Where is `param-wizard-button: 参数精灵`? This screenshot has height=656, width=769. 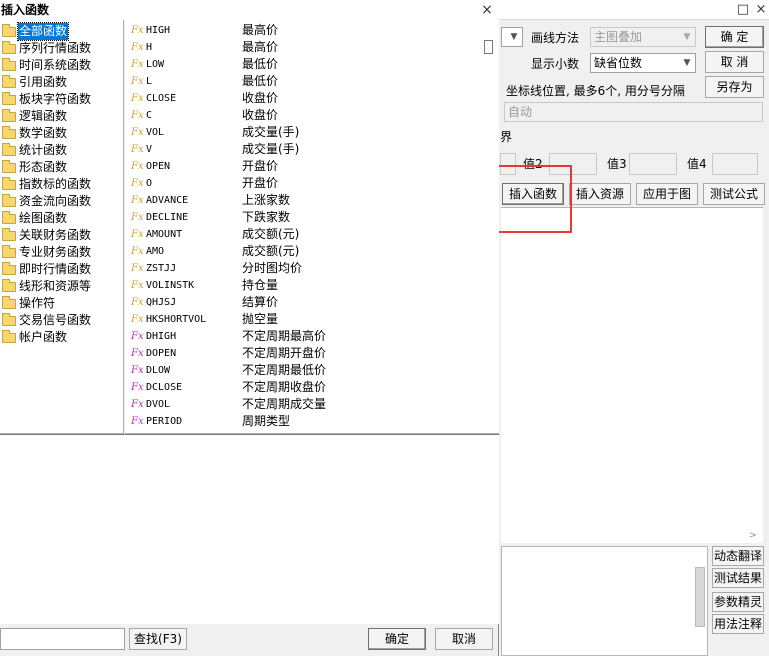
param-wizard-button: 参数精灵 is located at coordinates (738, 602).